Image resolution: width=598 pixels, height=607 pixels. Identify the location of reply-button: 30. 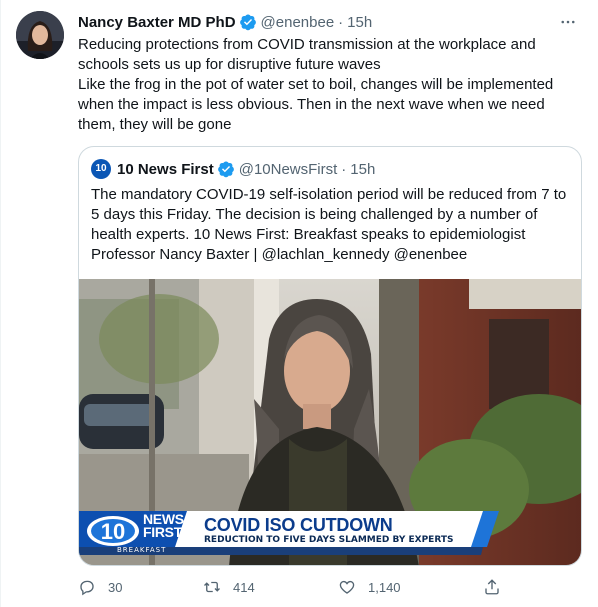
(100, 587).